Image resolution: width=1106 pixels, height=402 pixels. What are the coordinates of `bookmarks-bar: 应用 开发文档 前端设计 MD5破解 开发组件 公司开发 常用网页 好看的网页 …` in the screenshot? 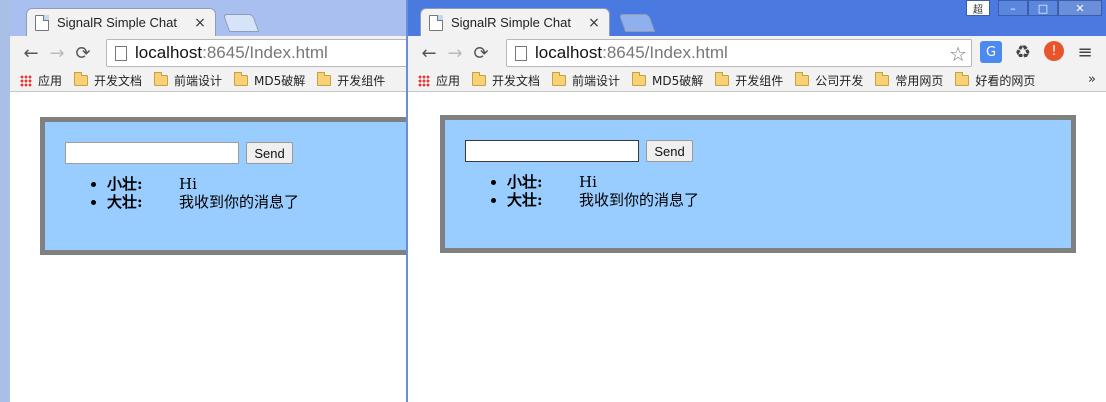 It's located at (757, 81).